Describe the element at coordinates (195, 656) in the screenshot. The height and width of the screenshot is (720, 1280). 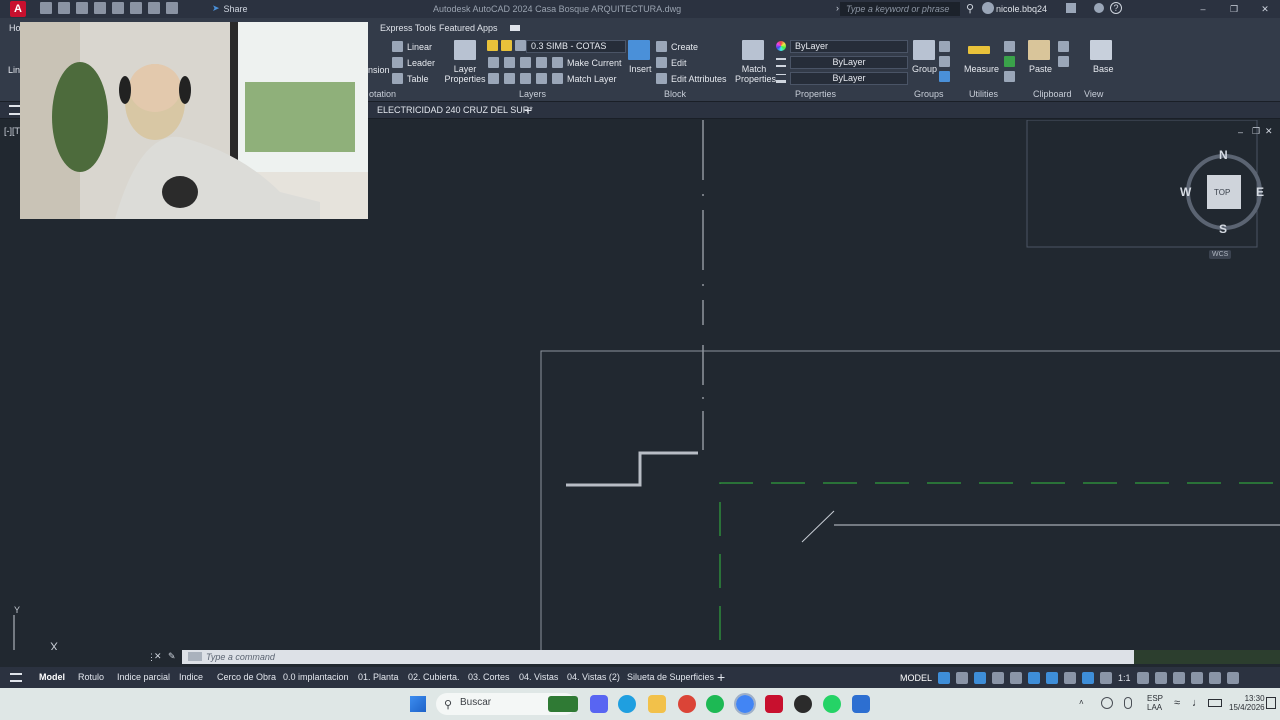
I see `command-history-icon` at that location.